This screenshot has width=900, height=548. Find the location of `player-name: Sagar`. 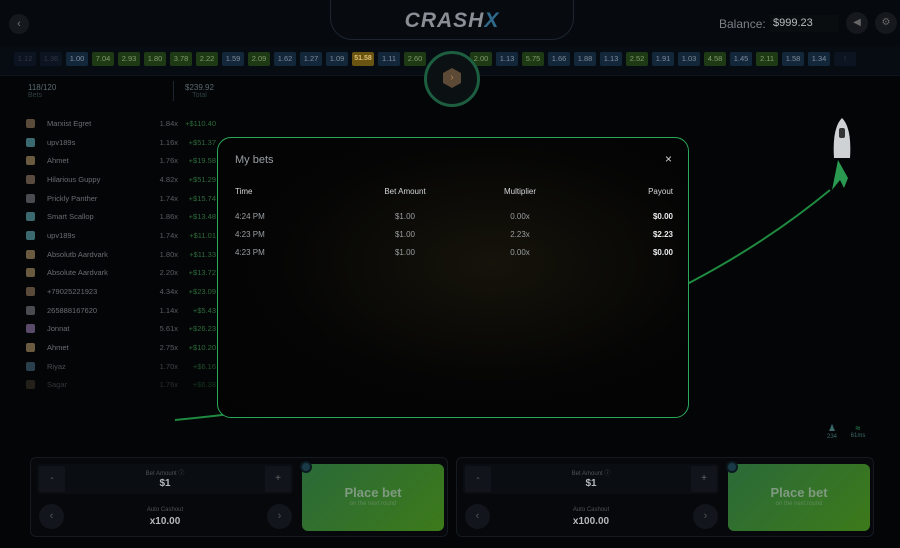

player-name: Sagar is located at coordinates (57, 385).